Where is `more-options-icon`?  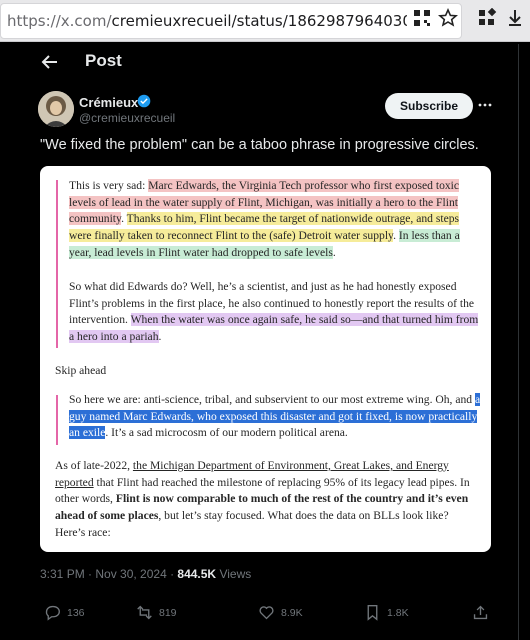 more-options-icon is located at coordinates (485, 105).